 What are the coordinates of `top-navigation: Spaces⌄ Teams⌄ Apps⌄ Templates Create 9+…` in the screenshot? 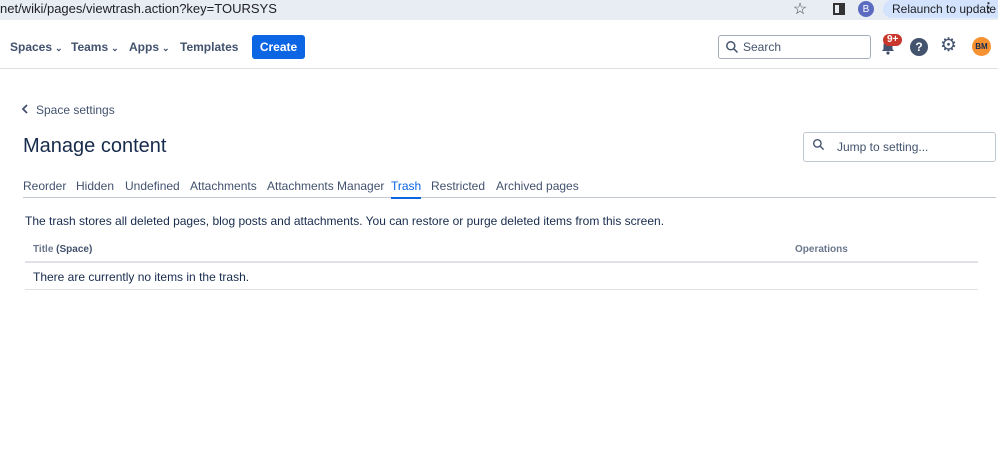 It's located at (499, 47).